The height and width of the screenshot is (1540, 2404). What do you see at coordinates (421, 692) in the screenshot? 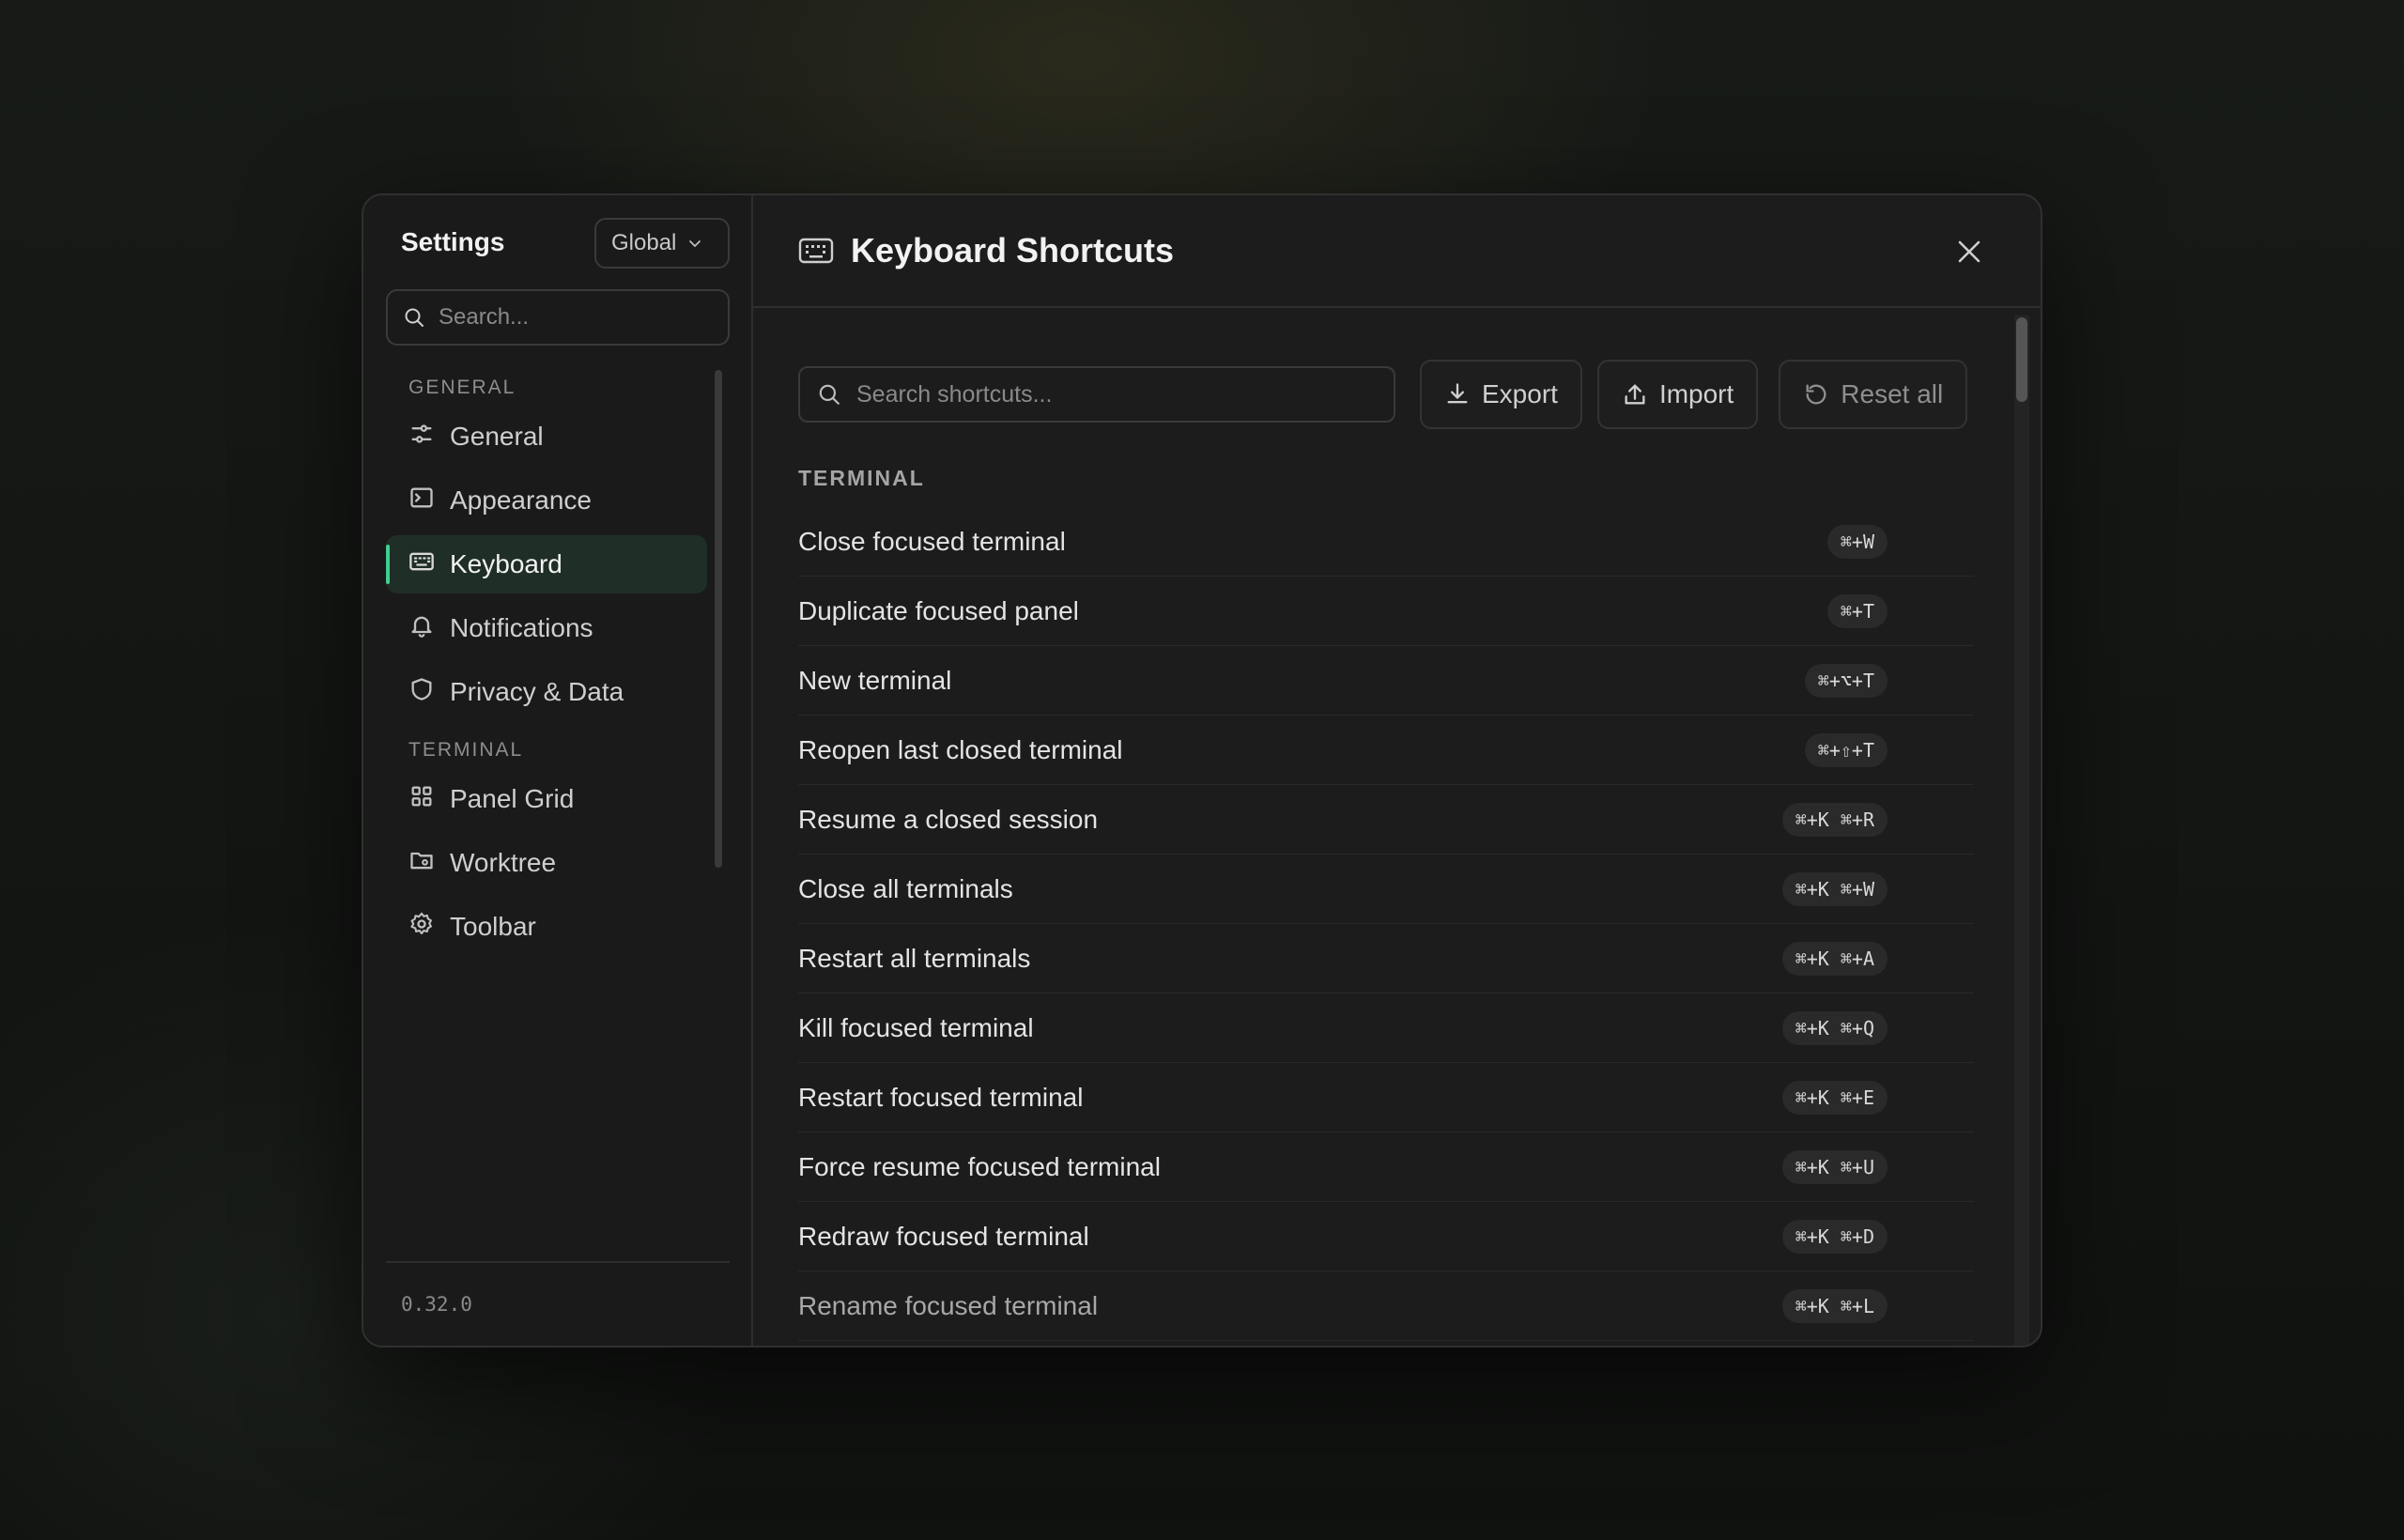
I see `shield-icon` at bounding box center [421, 692].